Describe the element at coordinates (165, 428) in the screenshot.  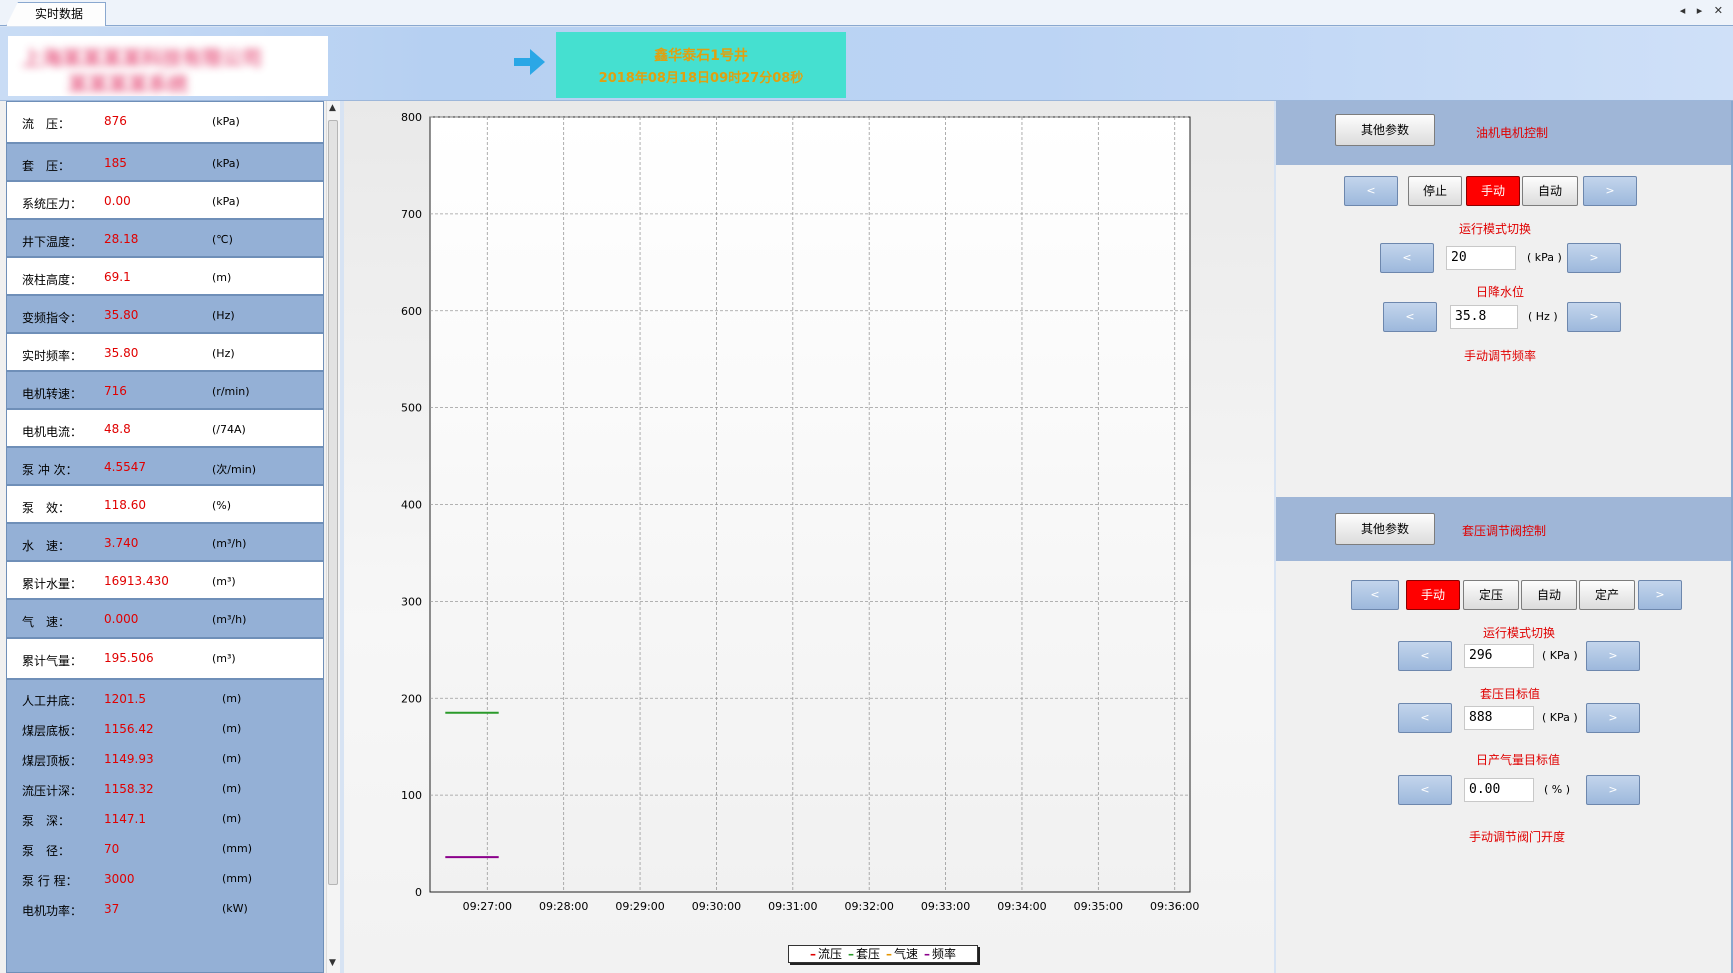
I see `value-row: 电机电流： 48.8 (/74A)` at that location.